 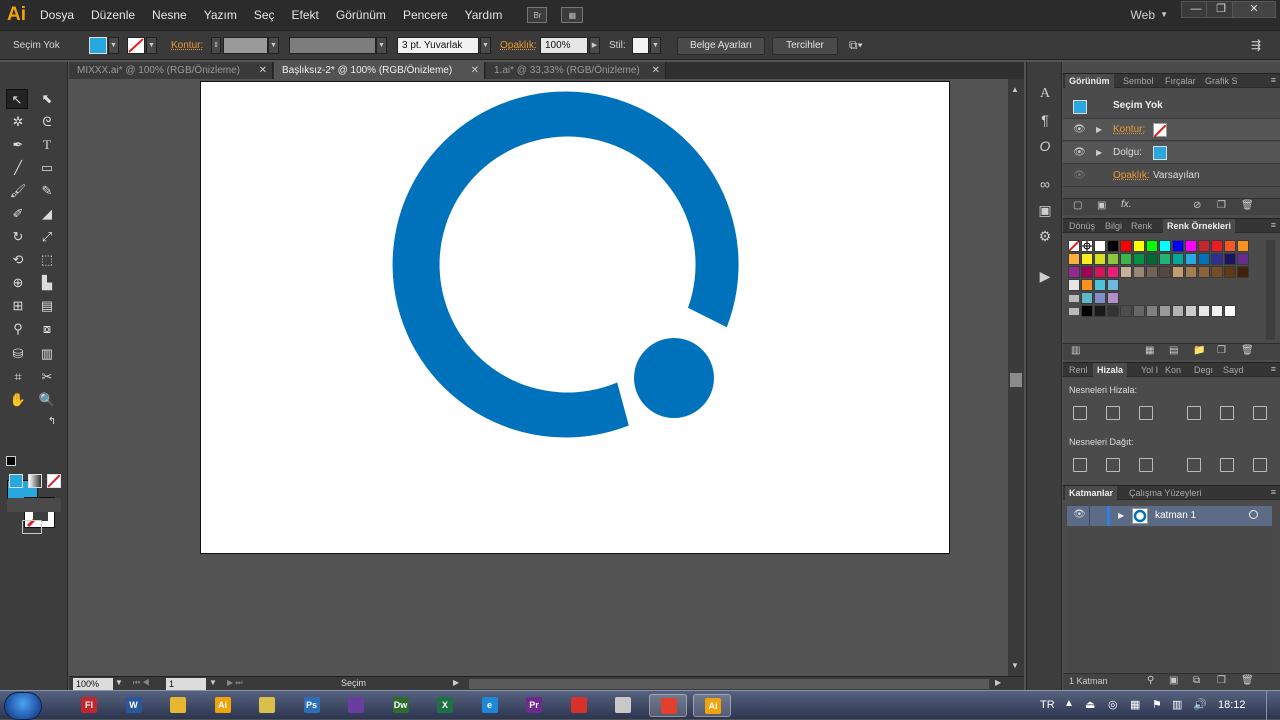 What do you see at coordinates (1160, 153) in the screenshot?
I see `fill-swatch` at bounding box center [1160, 153].